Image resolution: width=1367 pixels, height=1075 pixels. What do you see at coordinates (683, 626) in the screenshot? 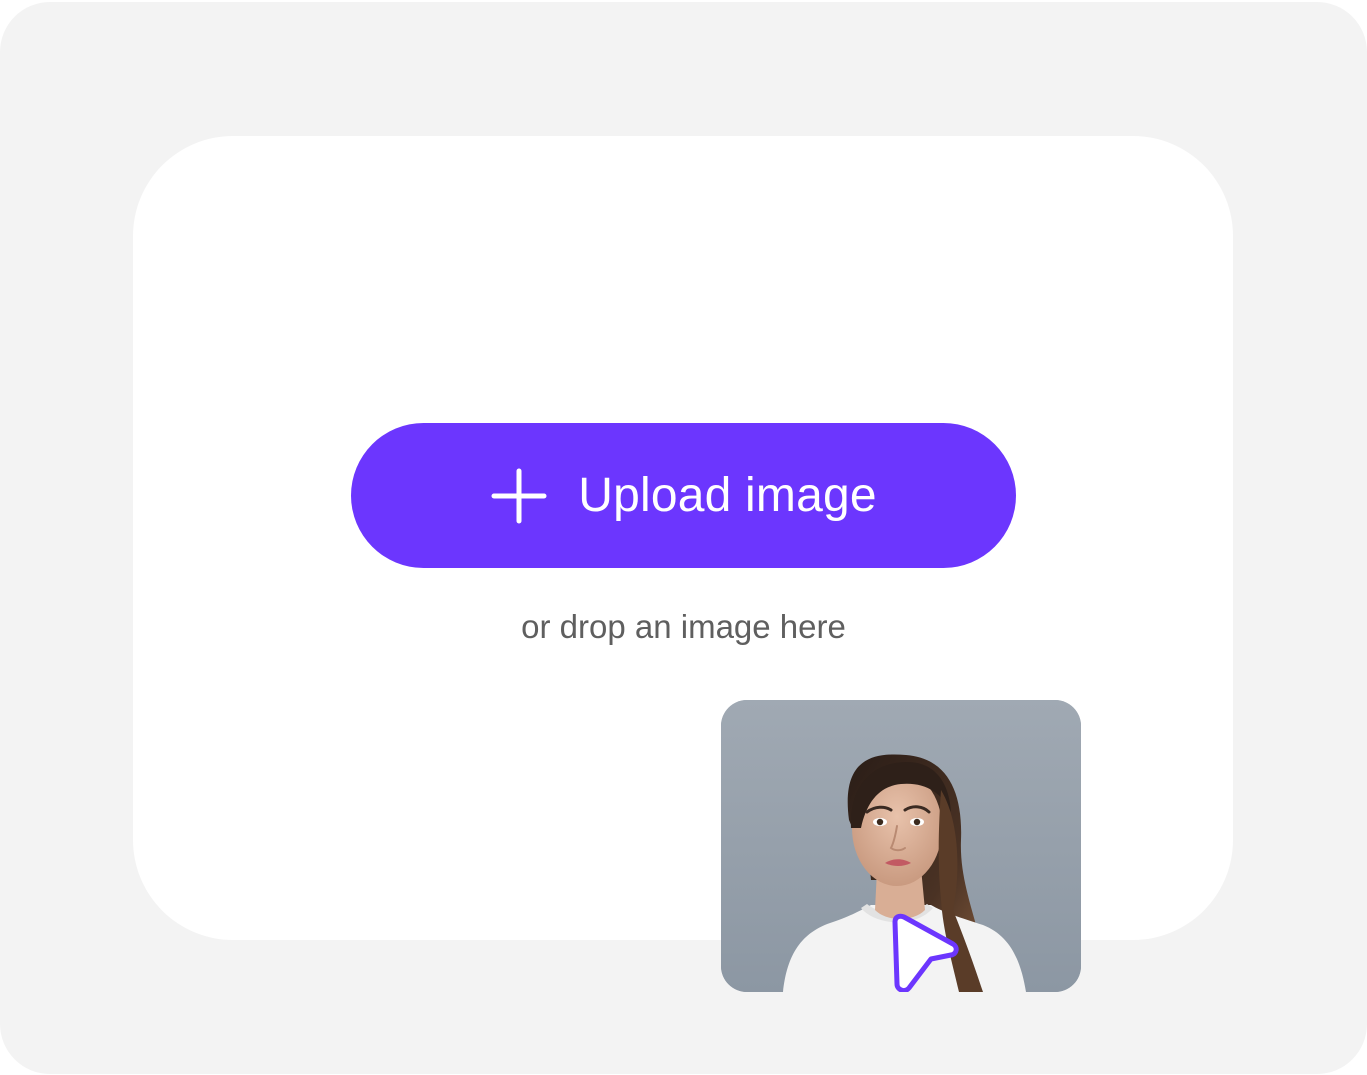
I see `drop-hint-text: or drop an image here` at bounding box center [683, 626].